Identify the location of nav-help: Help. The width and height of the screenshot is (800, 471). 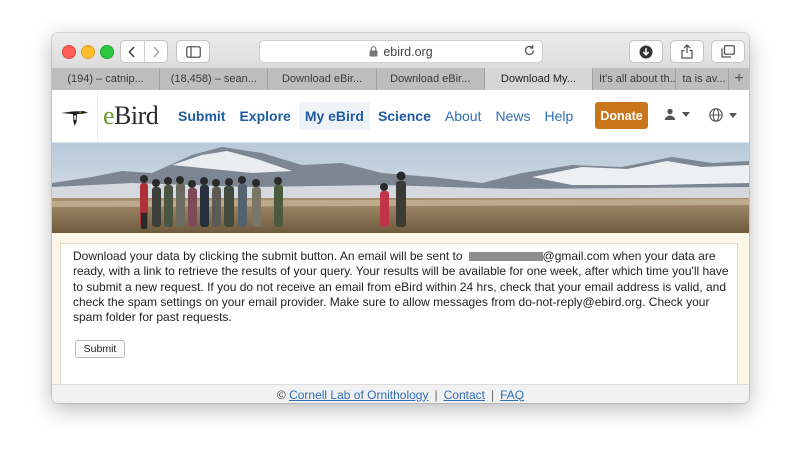
(558, 116).